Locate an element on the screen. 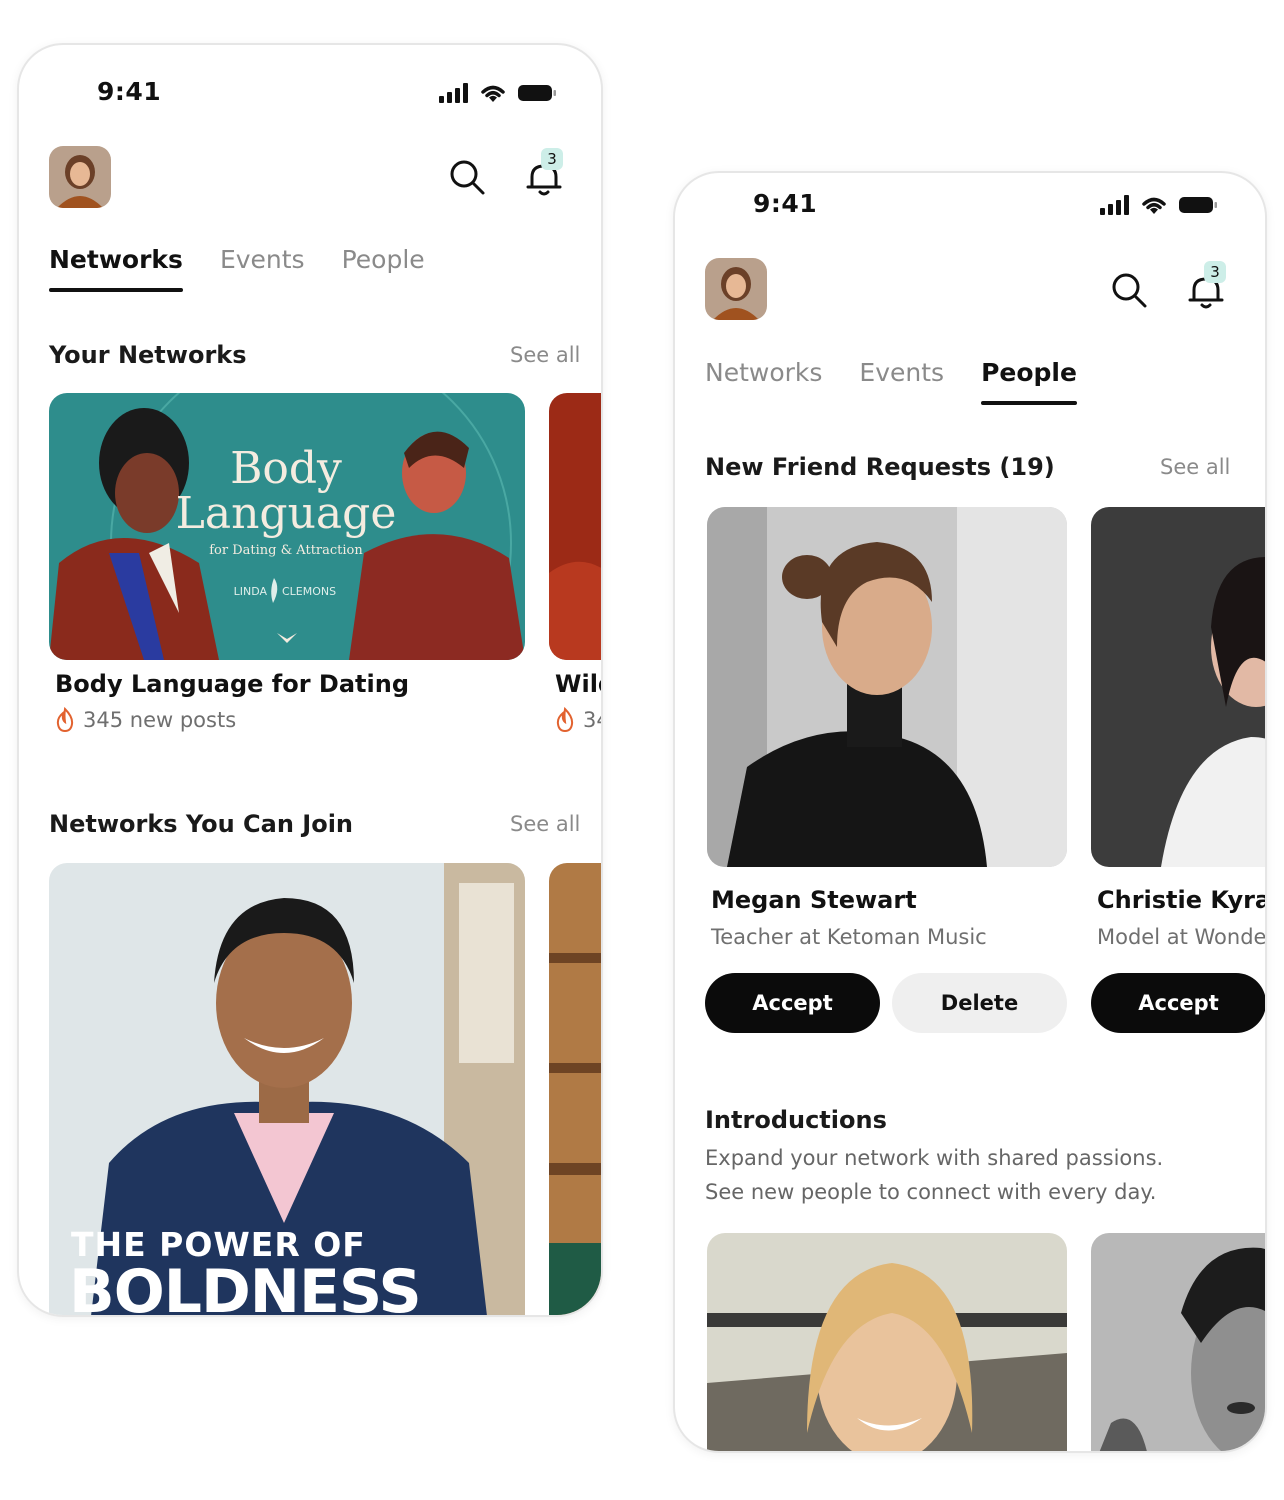  network-card-title: Wild is located at coordinates (578, 684).